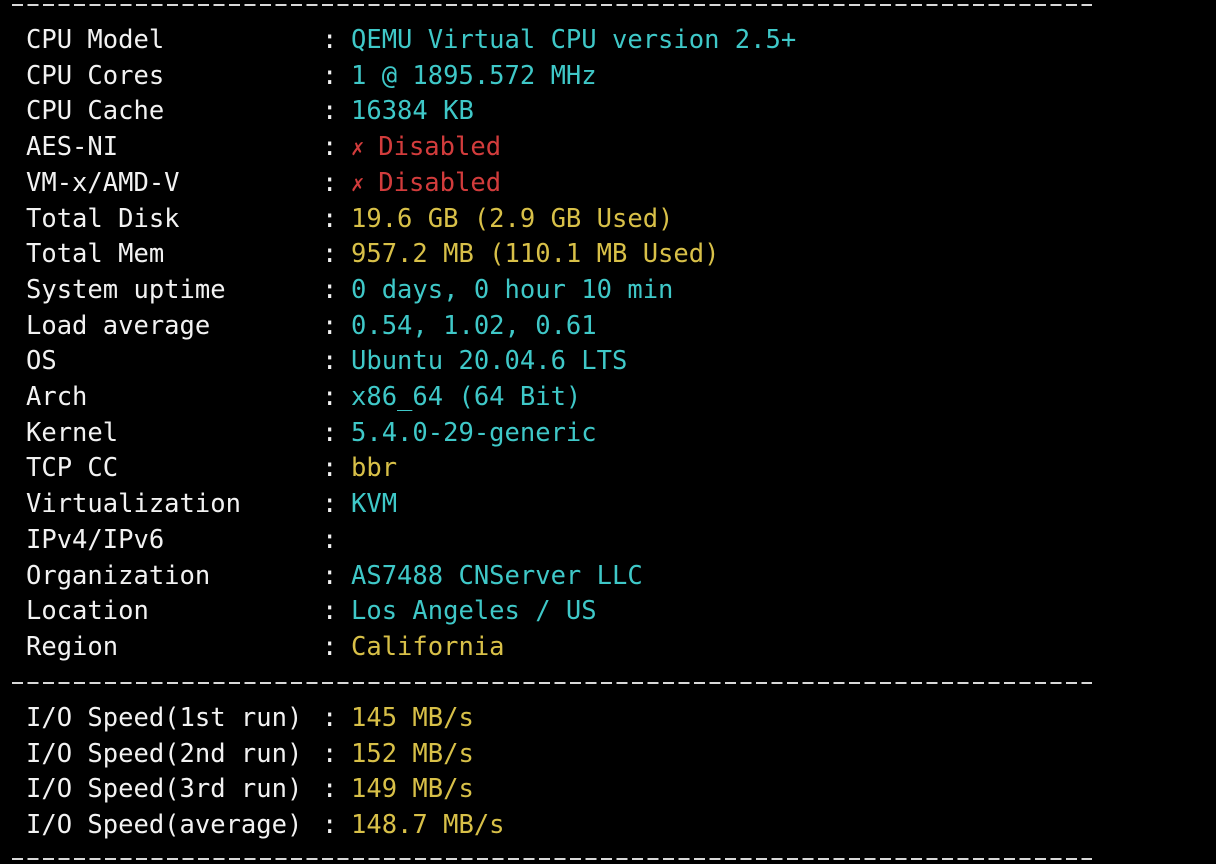 The height and width of the screenshot is (864, 1216). Describe the element at coordinates (57, 397) in the screenshot. I see `row-label: Arch` at that location.